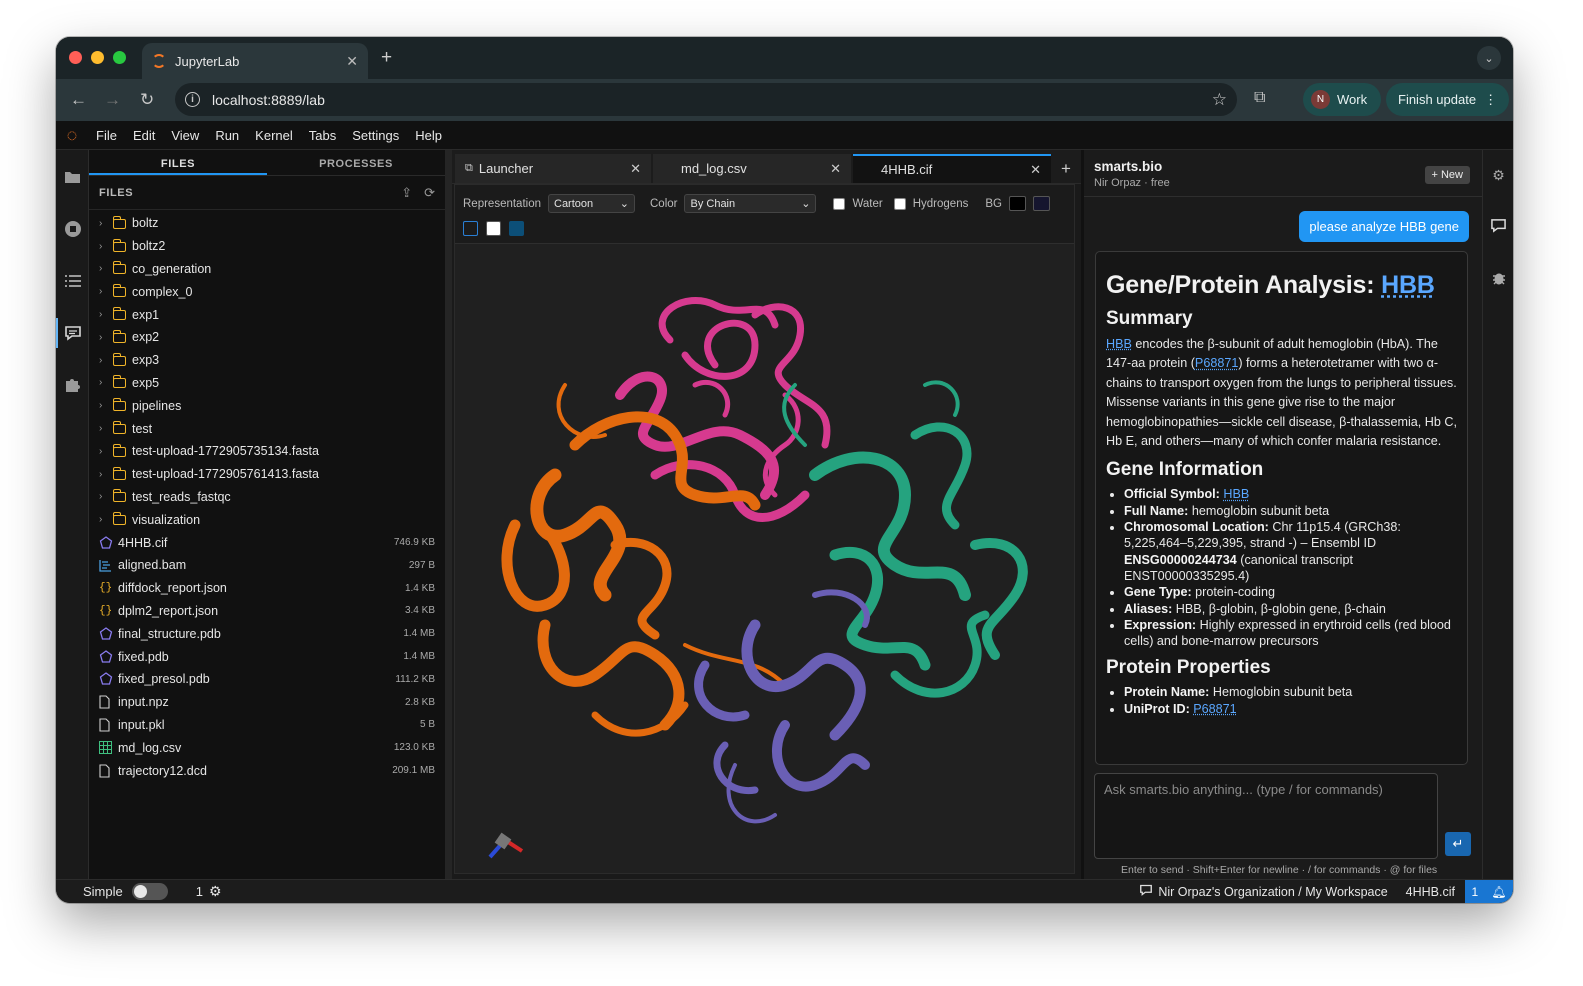 This screenshot has height=986, width=1583. Describe the element at coordinates (1498, 277) in the screenshot. I see `debugger-bug-icon` at that location.